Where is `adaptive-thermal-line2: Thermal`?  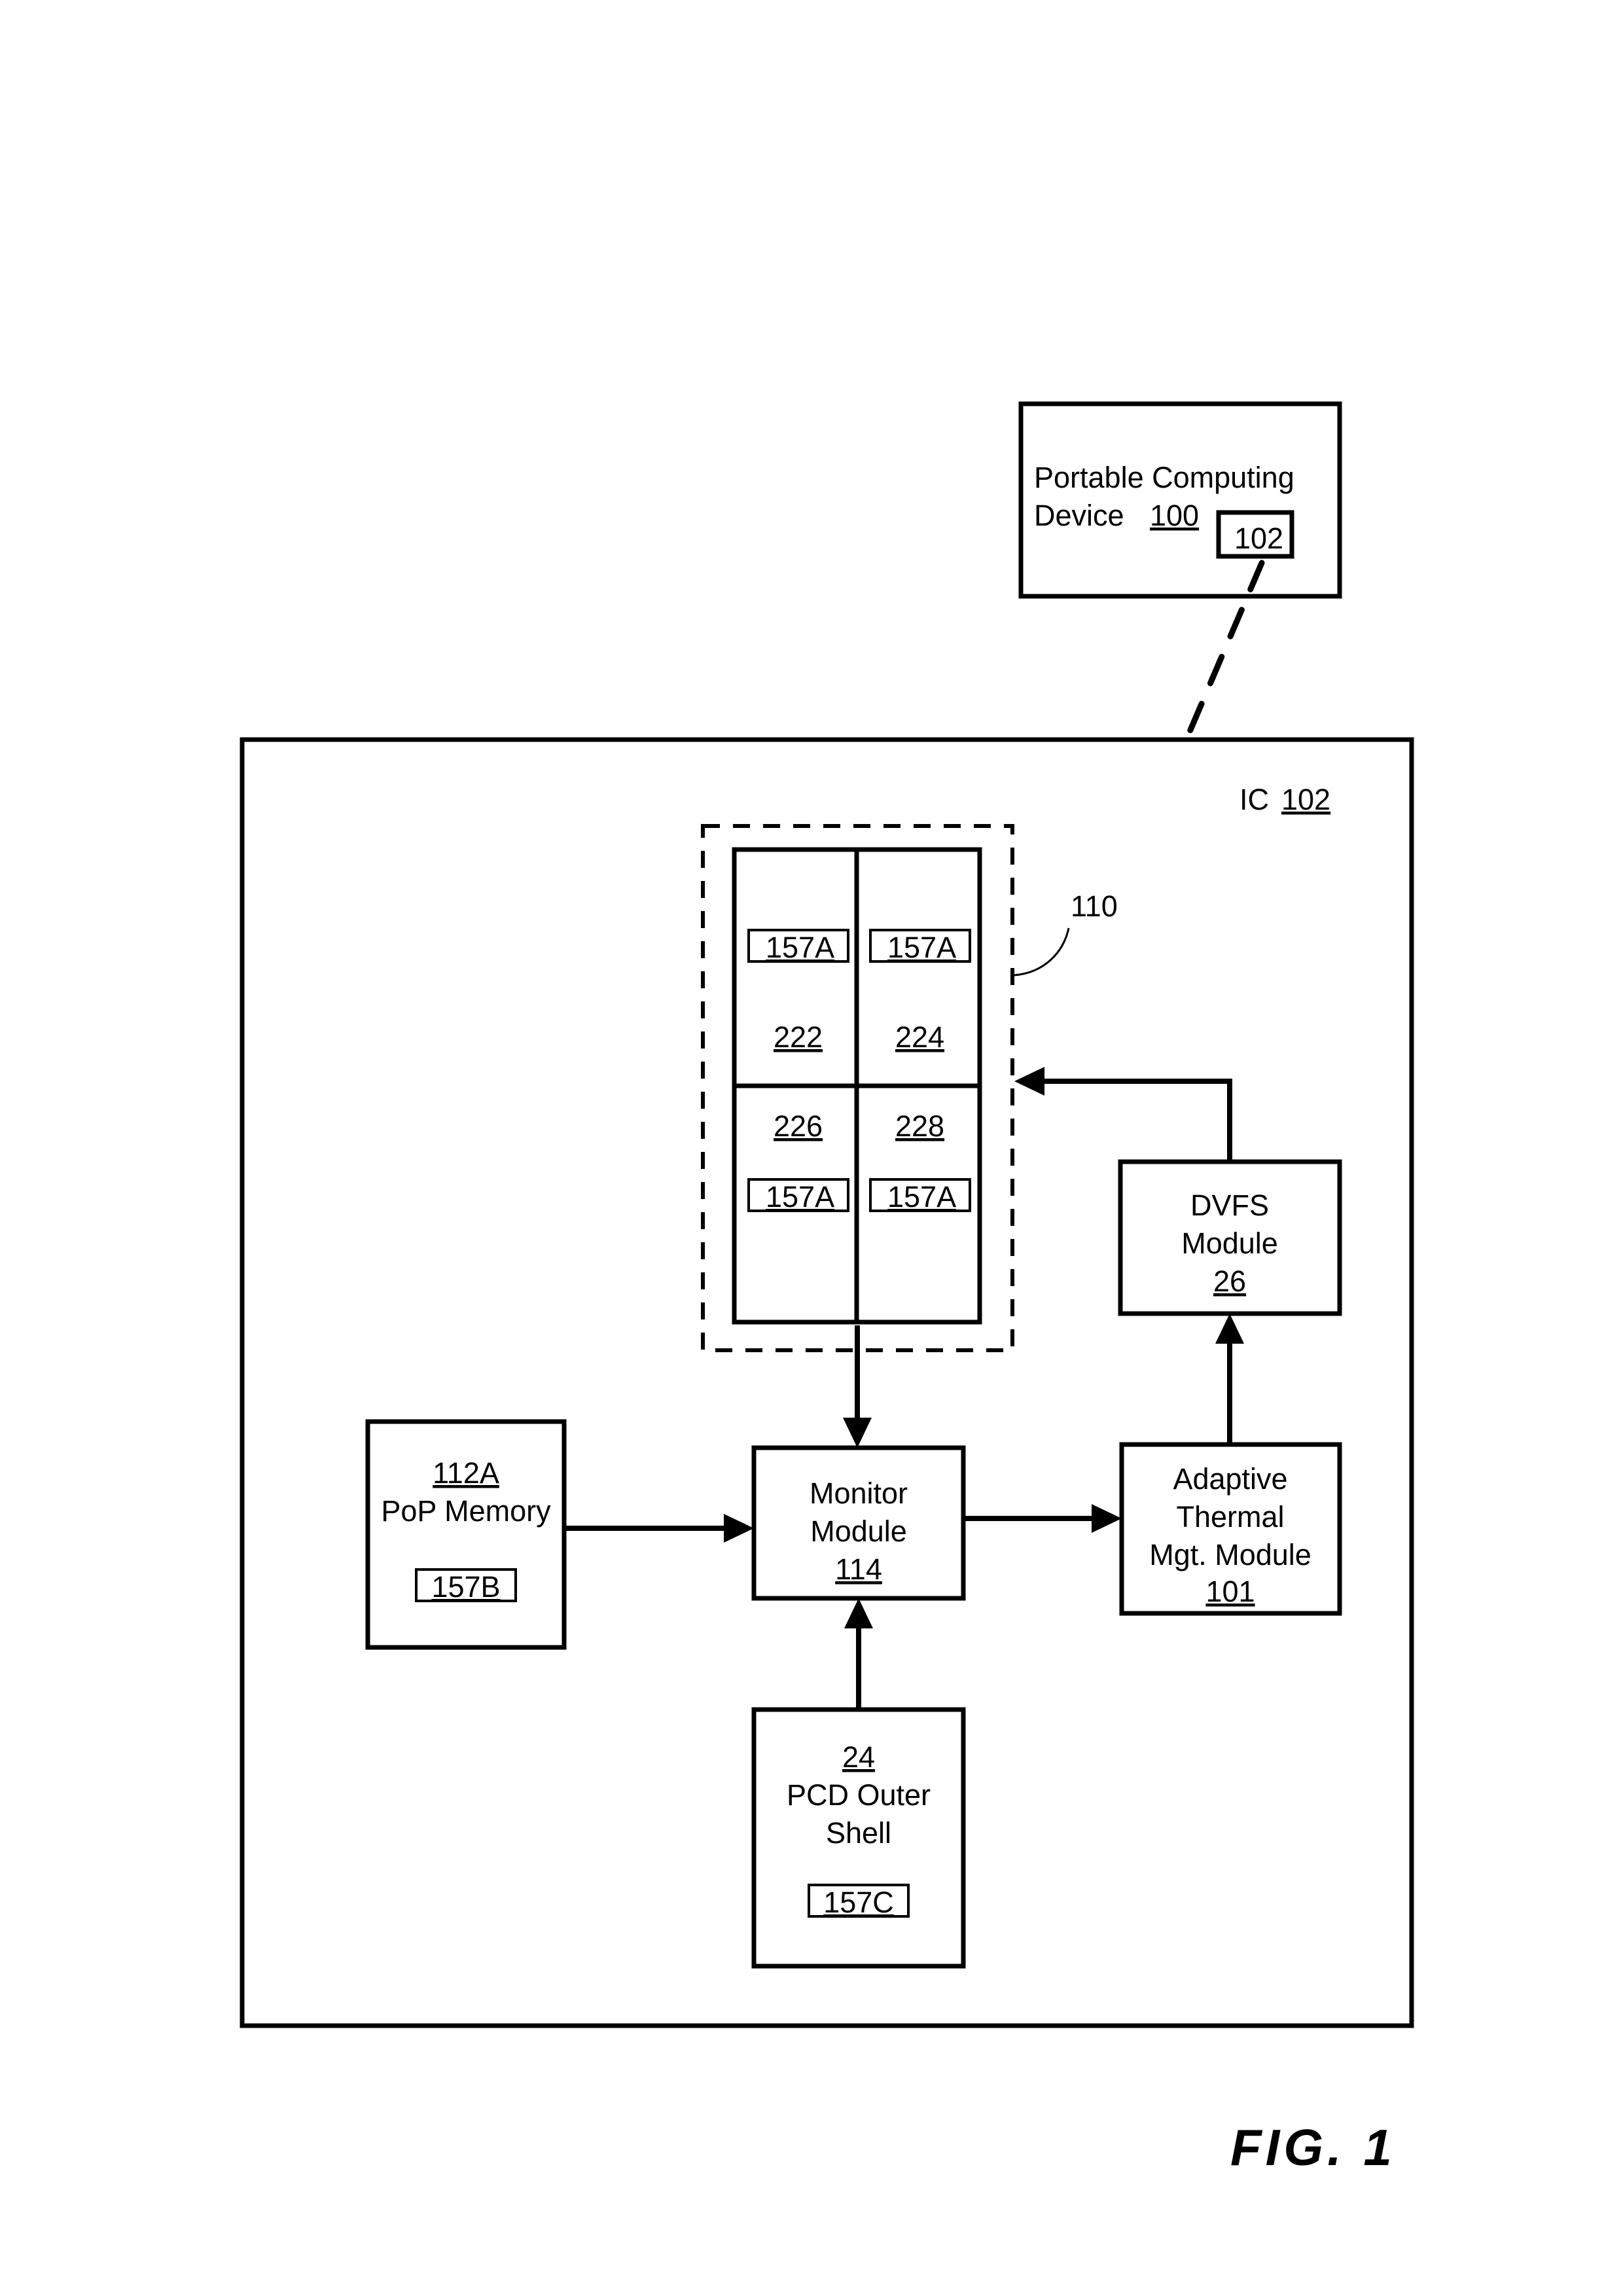
adaptive-thermal-line2: Thermal is located at coordinates (1230, 1517).